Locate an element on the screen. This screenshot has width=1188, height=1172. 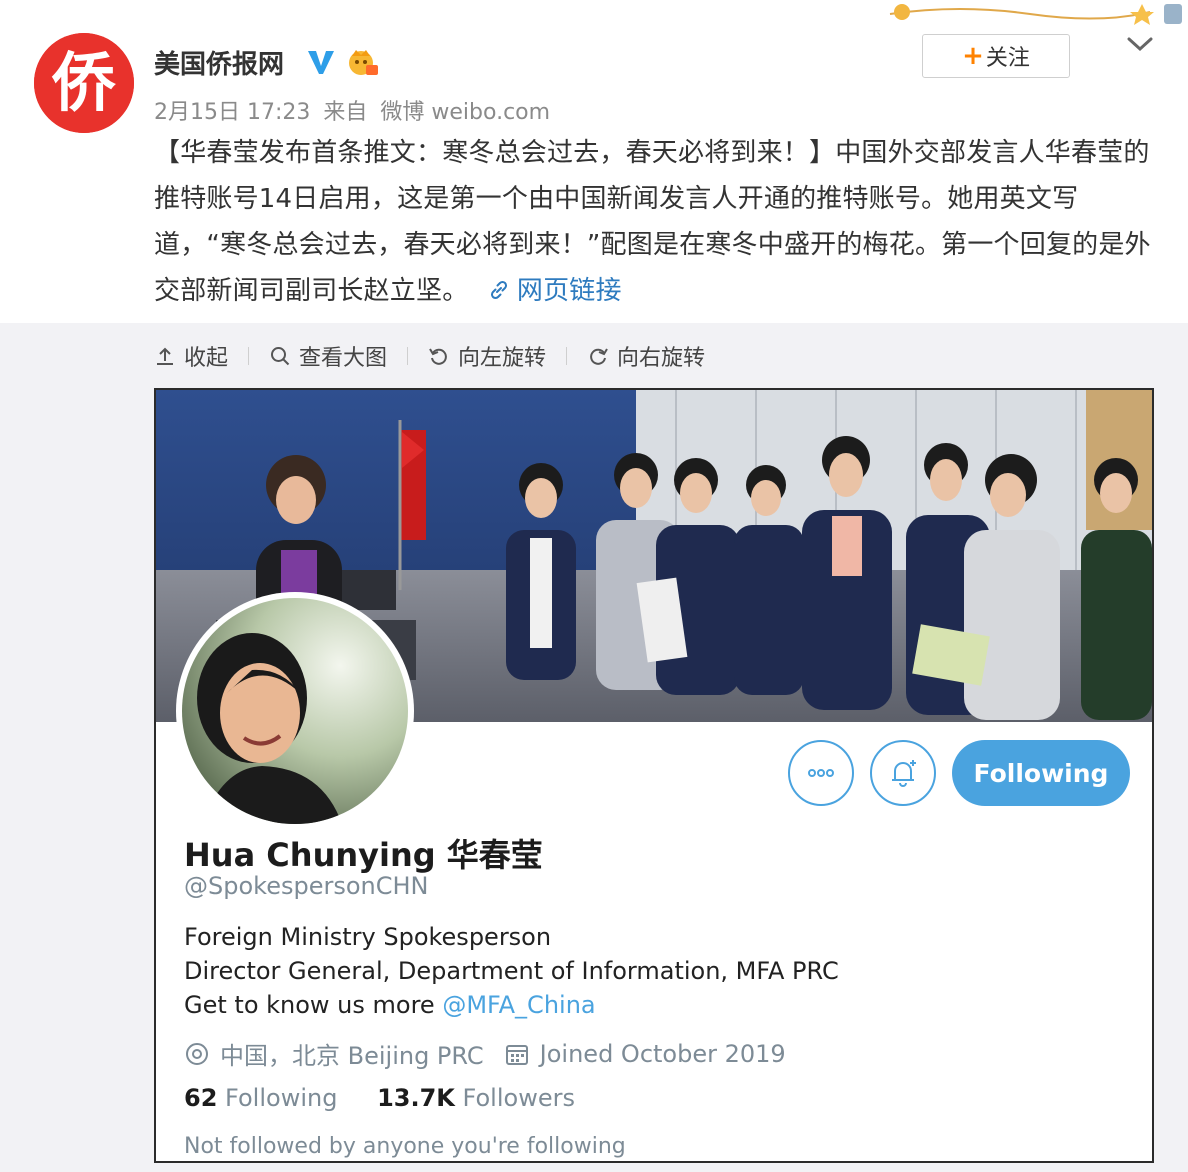
collapse-icon is located at coordinates (165, 356).